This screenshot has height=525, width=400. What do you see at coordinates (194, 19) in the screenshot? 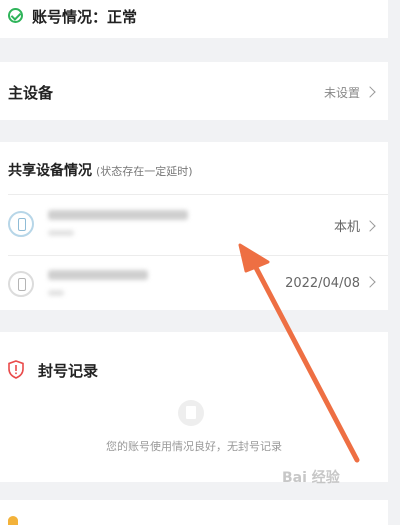
I see `account-status-row: 账号情况：正常` at bounding box center [194, 19].